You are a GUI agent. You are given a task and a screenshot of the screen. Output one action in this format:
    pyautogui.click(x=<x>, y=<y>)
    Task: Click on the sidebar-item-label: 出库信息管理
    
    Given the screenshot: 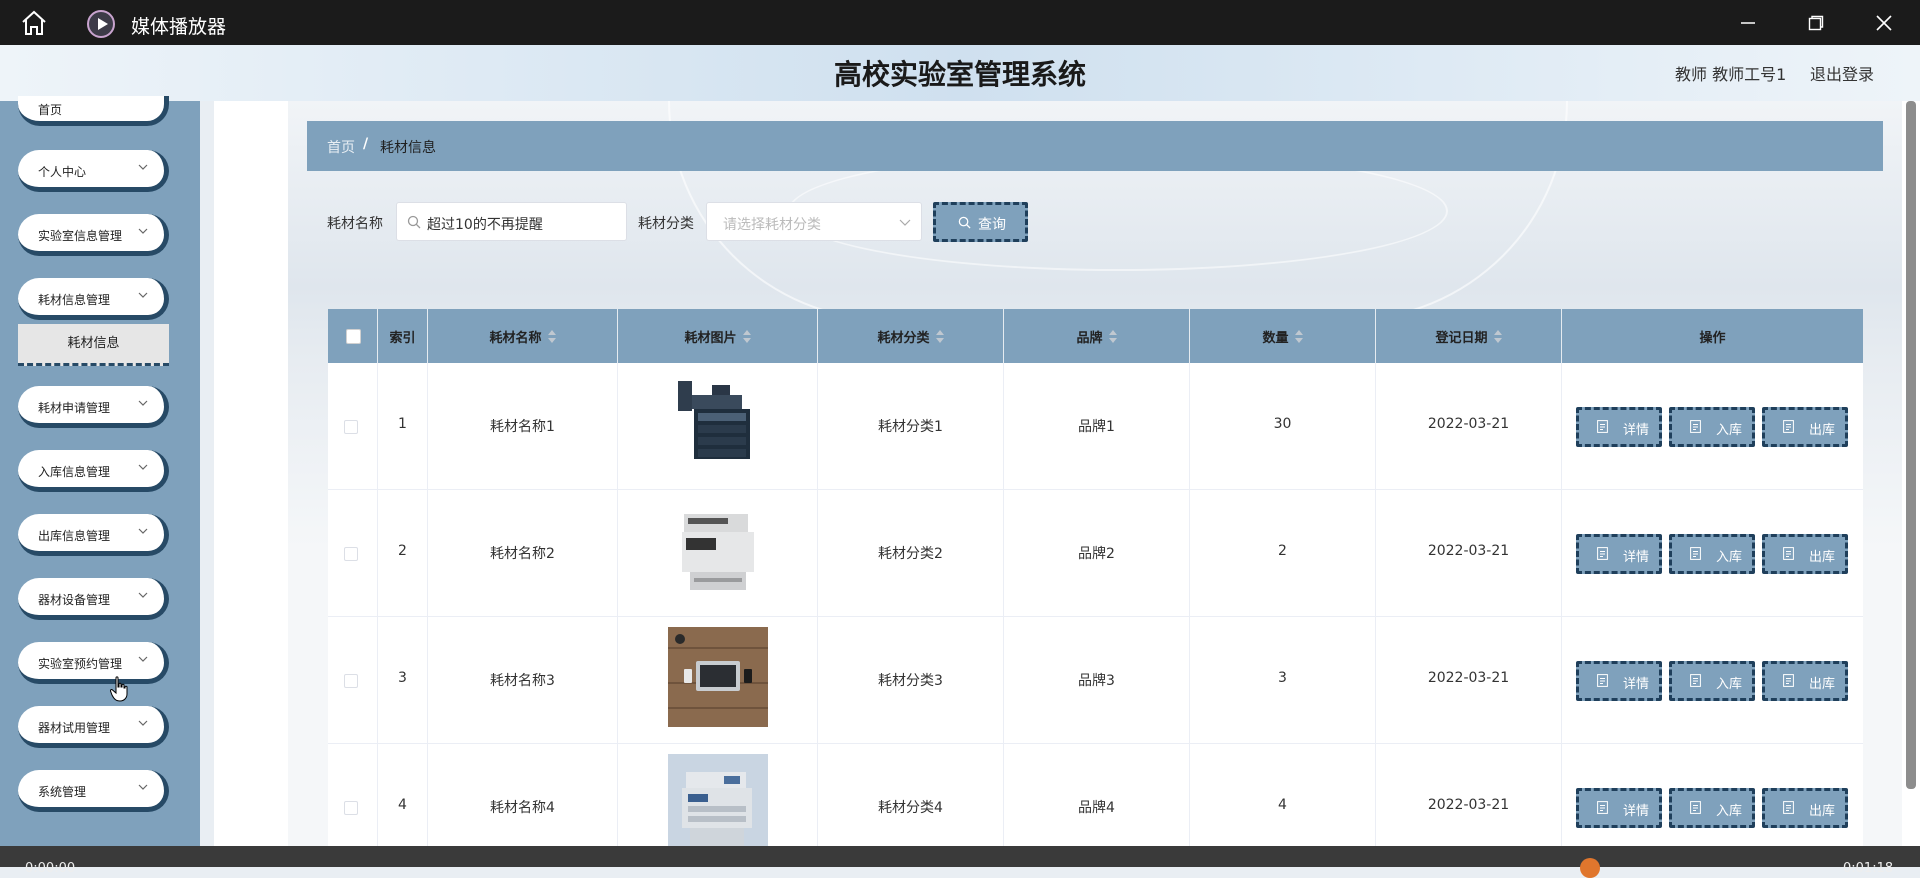 What is the action you would take?
    pyautogui.click(x=74, y=536)
    